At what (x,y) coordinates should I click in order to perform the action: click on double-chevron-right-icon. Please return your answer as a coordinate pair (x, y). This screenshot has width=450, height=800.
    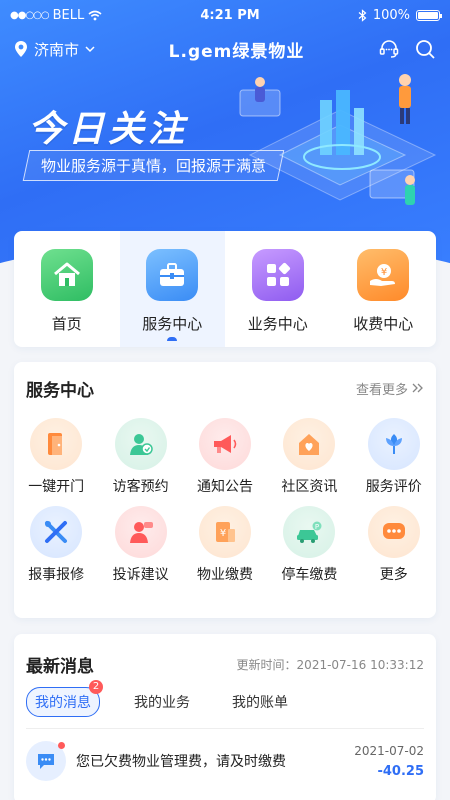
    Looking at the image, I should click on (417, 388).